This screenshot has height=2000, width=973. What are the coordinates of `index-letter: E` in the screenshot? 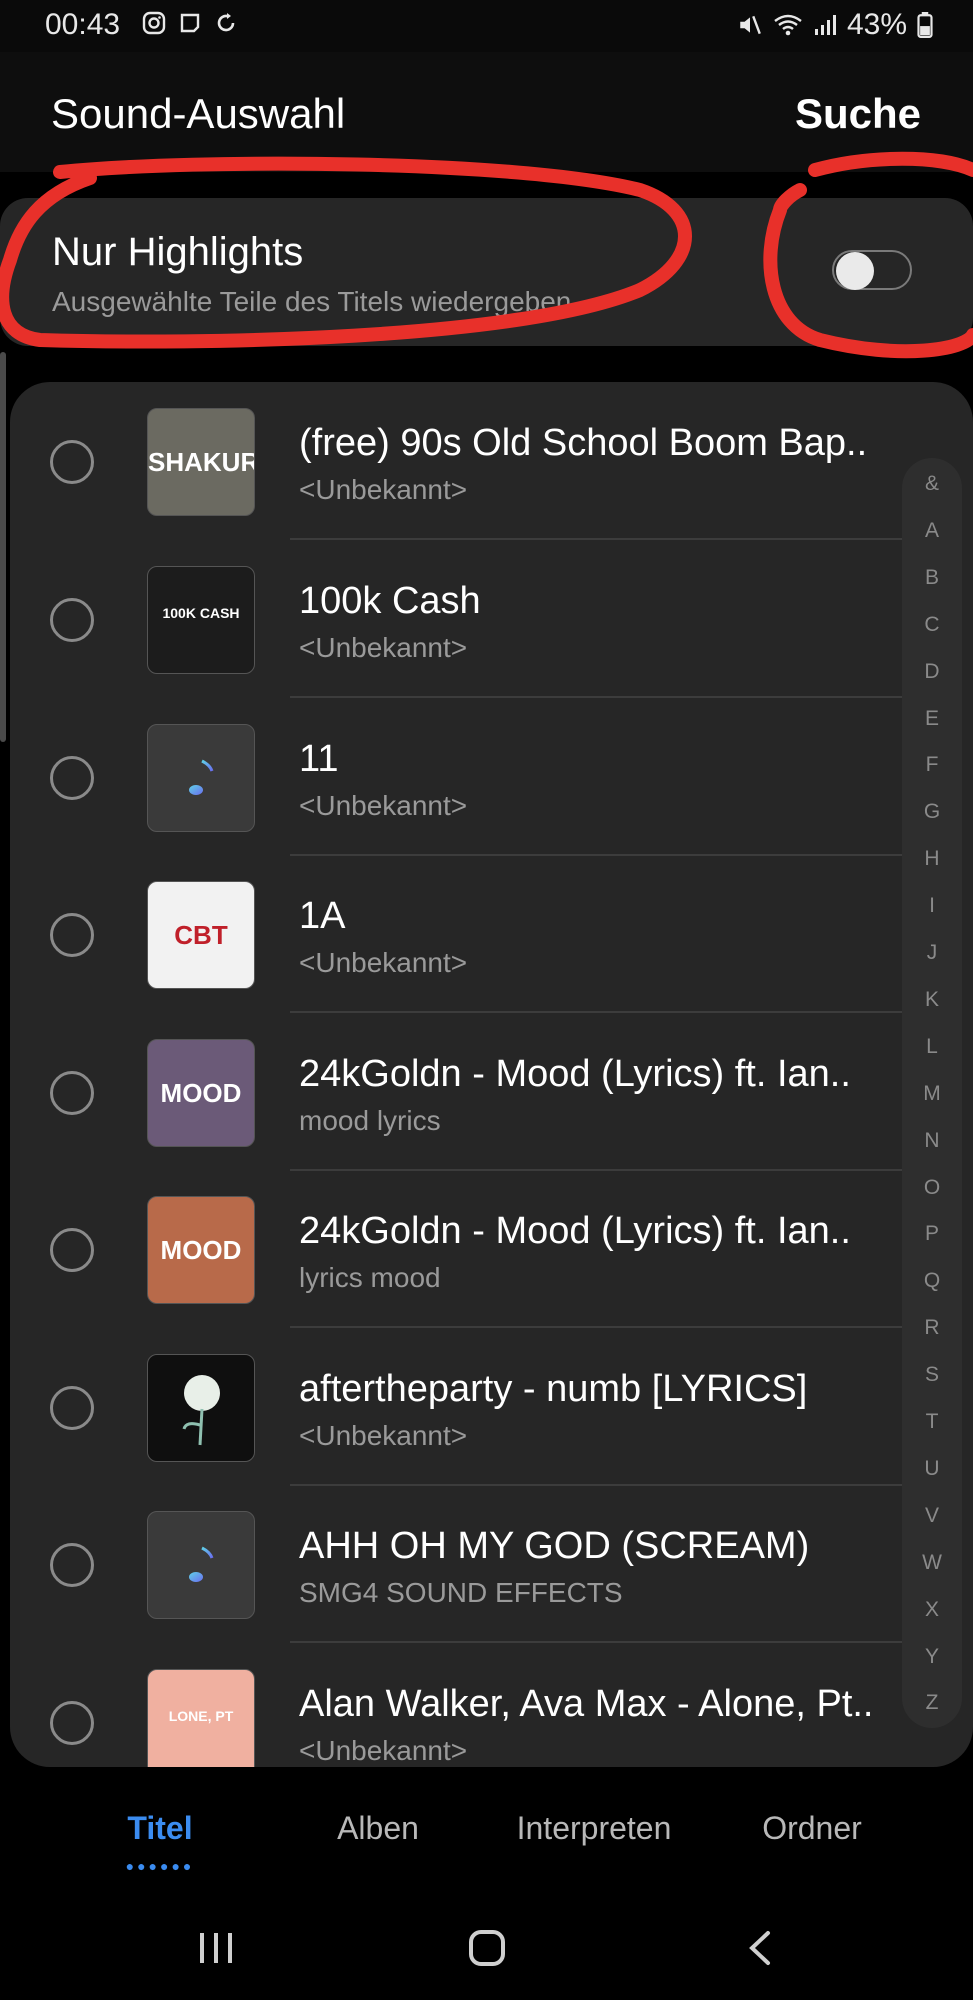 It's located at (932, 719).